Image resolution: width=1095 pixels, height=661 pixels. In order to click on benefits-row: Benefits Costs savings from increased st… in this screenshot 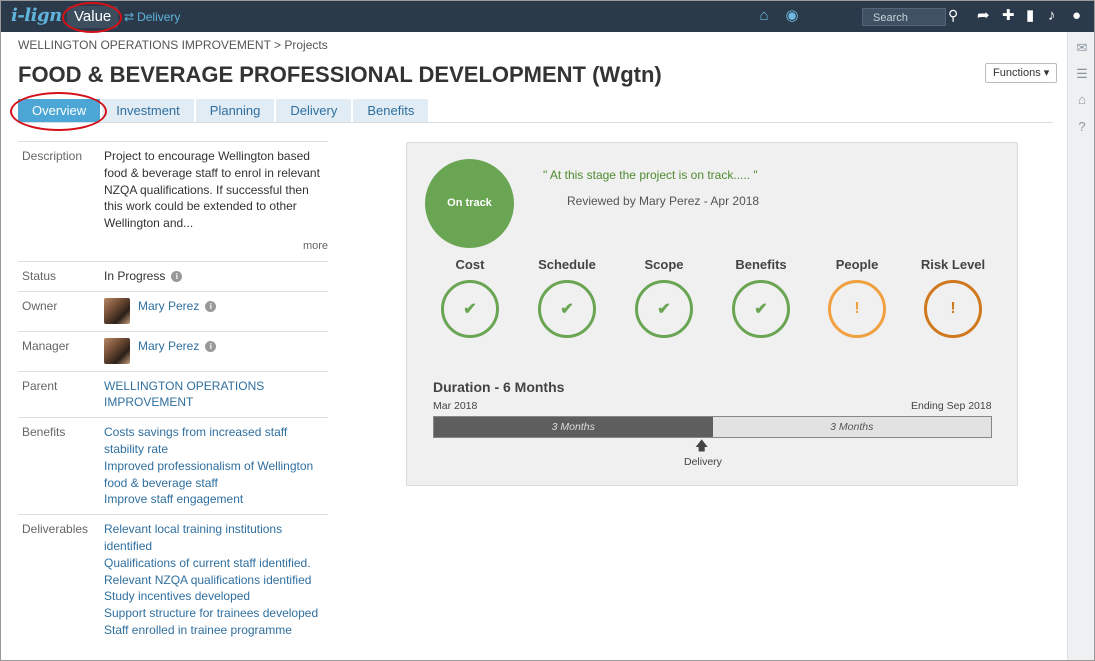, I will do `click(173, 465)`.